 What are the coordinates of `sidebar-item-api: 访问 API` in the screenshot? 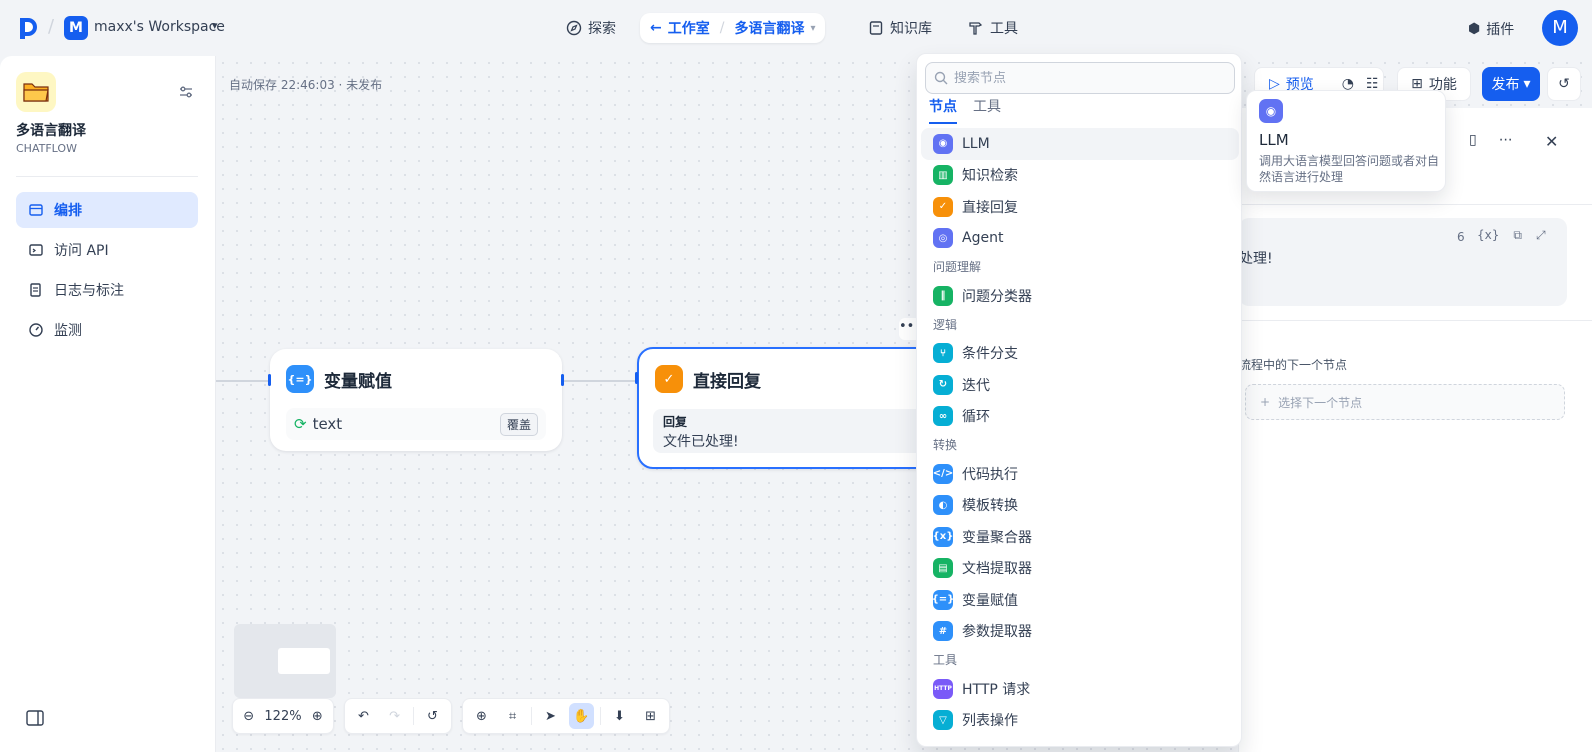 It's located at (107, 250).